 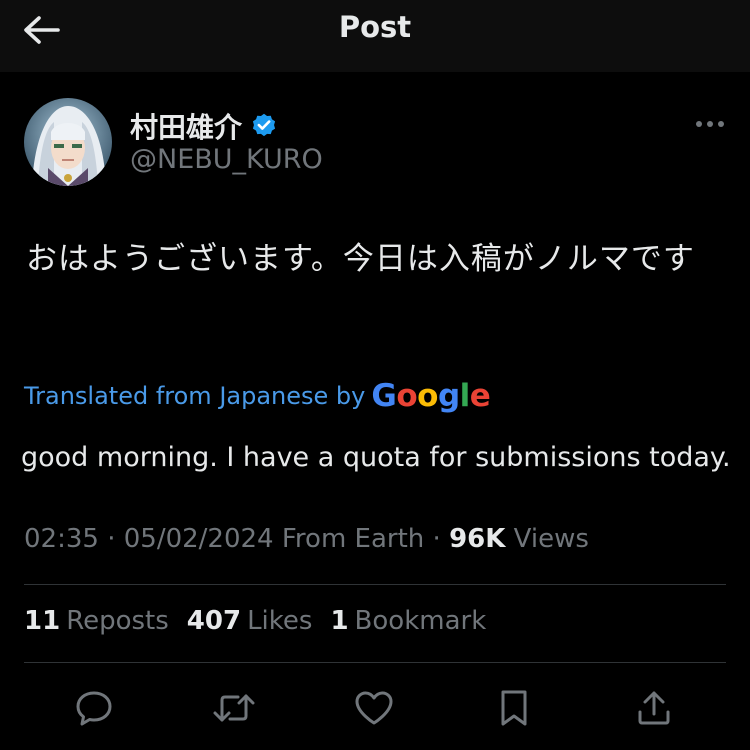 I want to click on repost-button, so click(x=234, y=708).